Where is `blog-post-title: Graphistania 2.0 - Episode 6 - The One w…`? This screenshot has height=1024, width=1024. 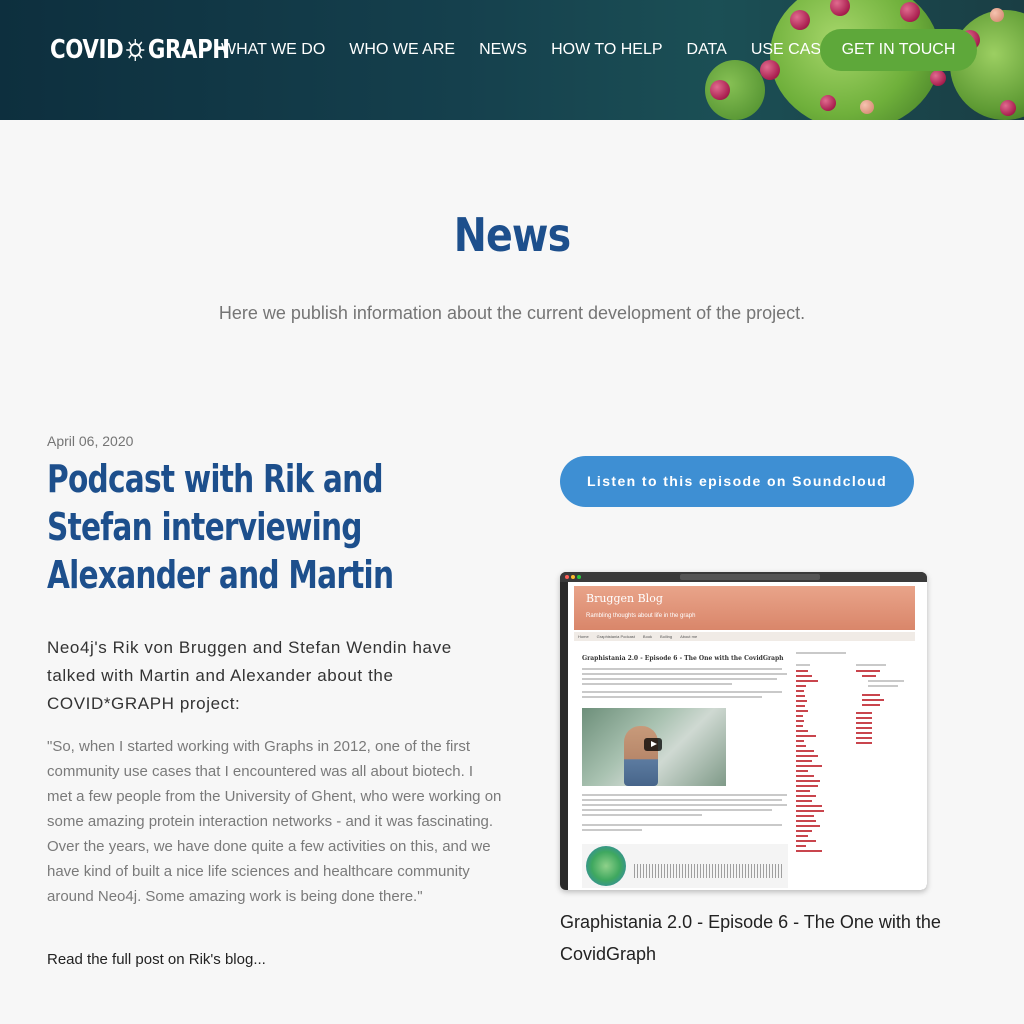
blog-post-title: Graphistania 2.0 - Episode 6 - The One w… is located at coordinates (683, 658).